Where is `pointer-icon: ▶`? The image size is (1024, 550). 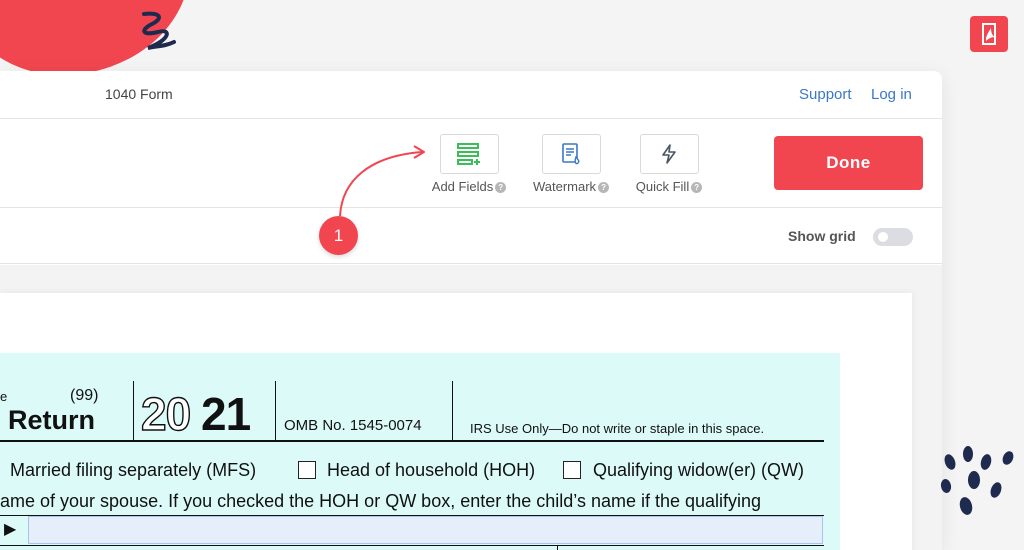 pointer-icon: ▶ is located at coordinates (10, 529).